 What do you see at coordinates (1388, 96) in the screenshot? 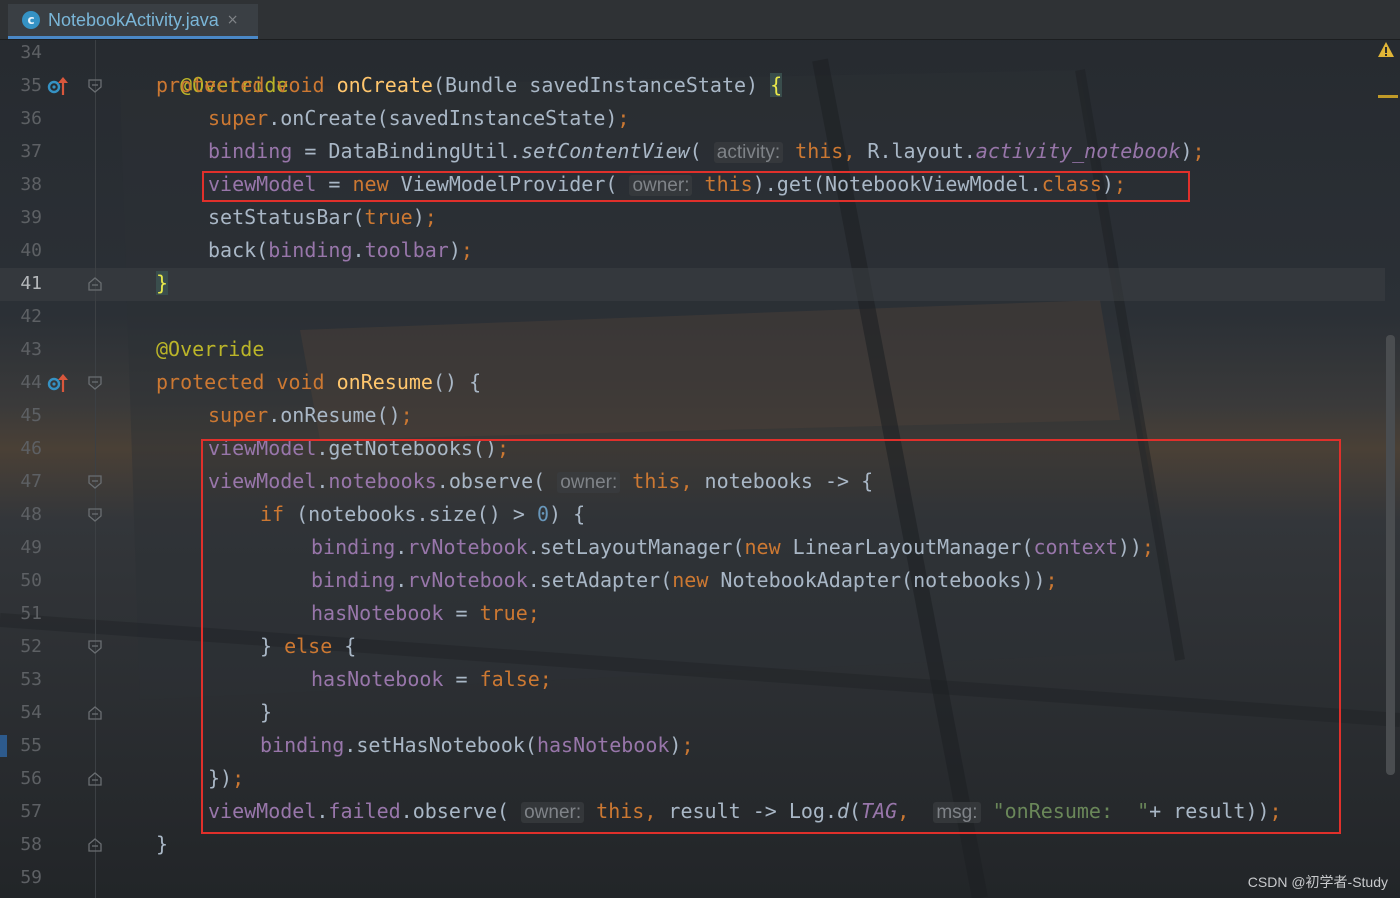
I see `warning-stripe-marker` at bounding box center [1388, 96].